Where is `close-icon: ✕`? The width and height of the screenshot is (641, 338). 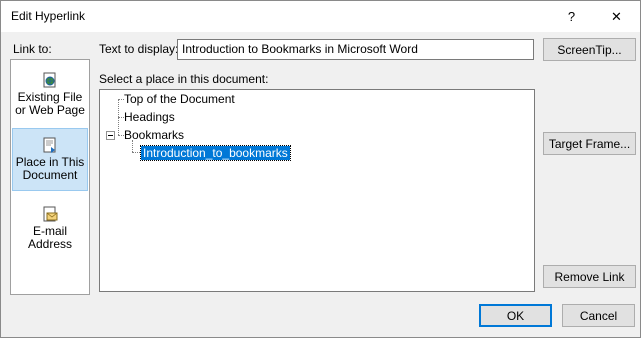 close-icon: ✕ is located at coordinates (616, 16).